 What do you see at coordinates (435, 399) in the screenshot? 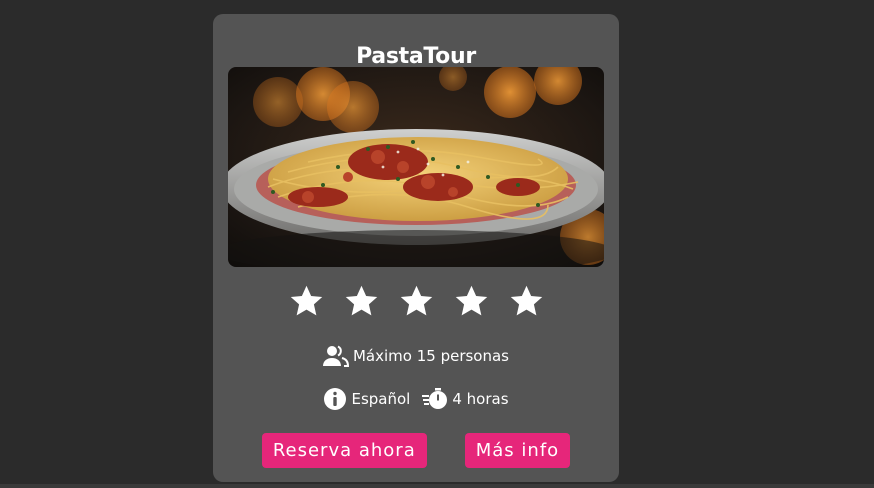
I see `stopwatch-icon` at bounding box center [435, 399].